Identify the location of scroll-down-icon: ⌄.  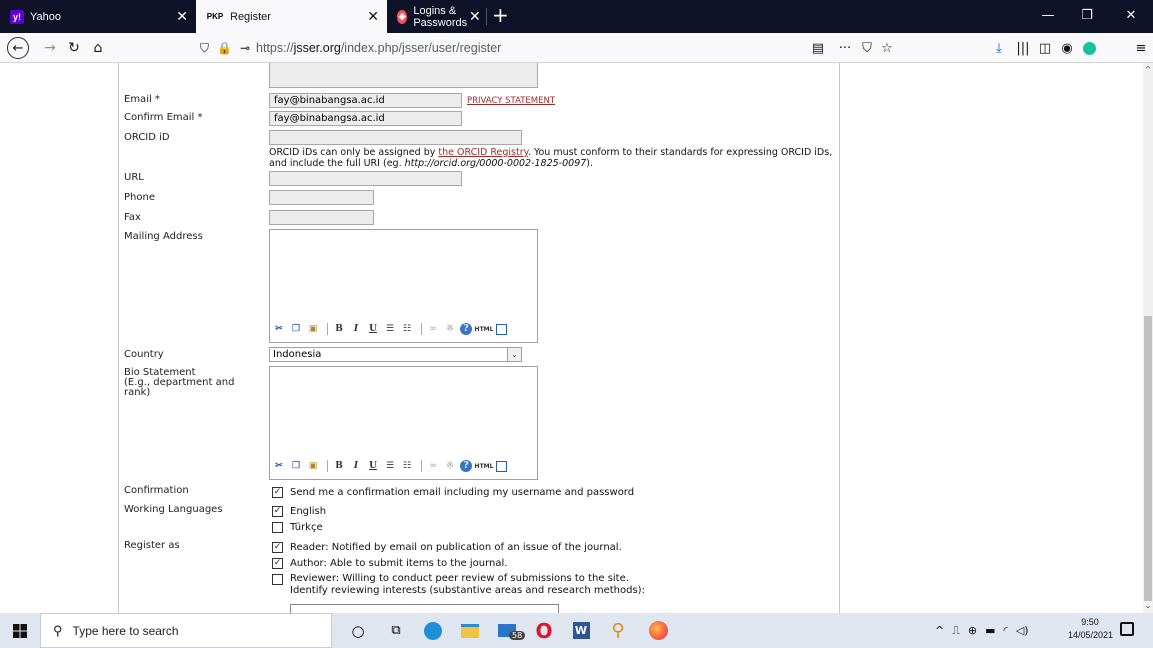
(1148, 606).